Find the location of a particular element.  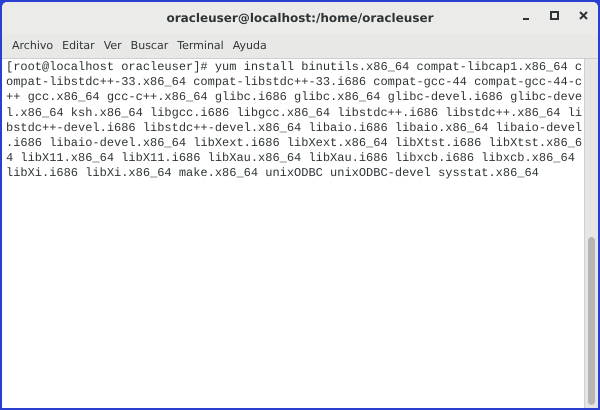

menu-item: Editar is located at coordinates (78, 46).